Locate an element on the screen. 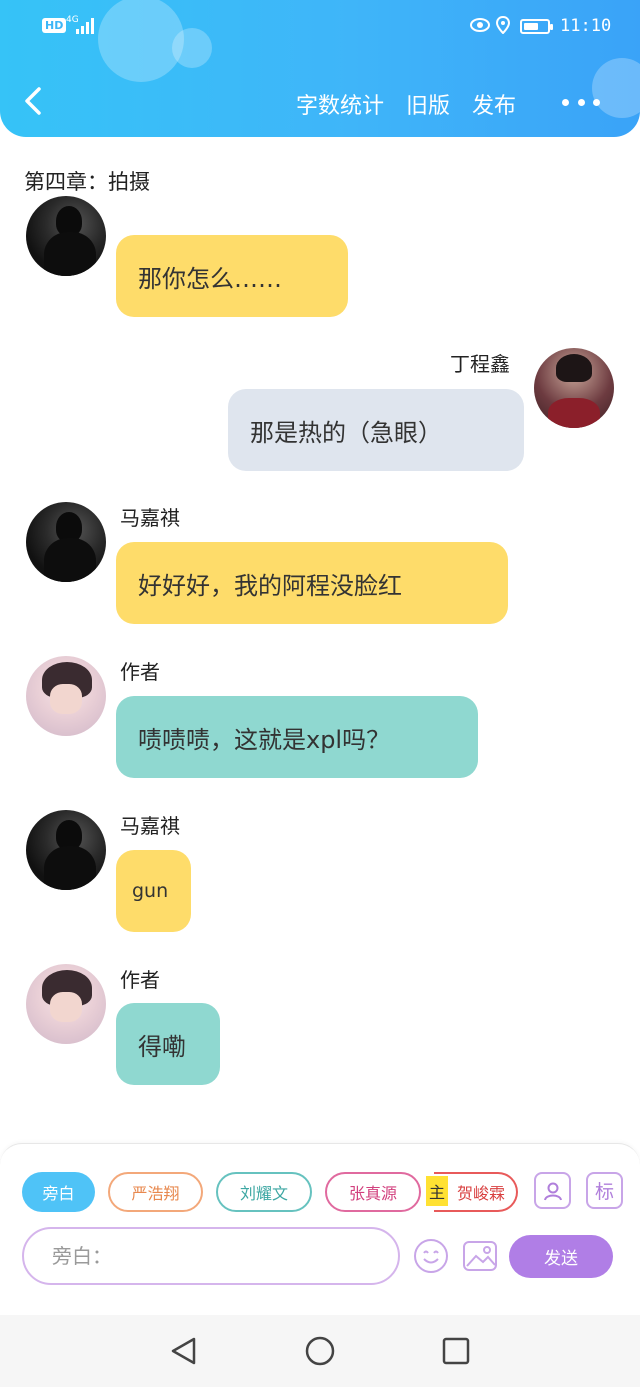 This screenshot has height=1387, width=640. chapter-title: 第四章：拍摄 is located at coordinates (87, 182).